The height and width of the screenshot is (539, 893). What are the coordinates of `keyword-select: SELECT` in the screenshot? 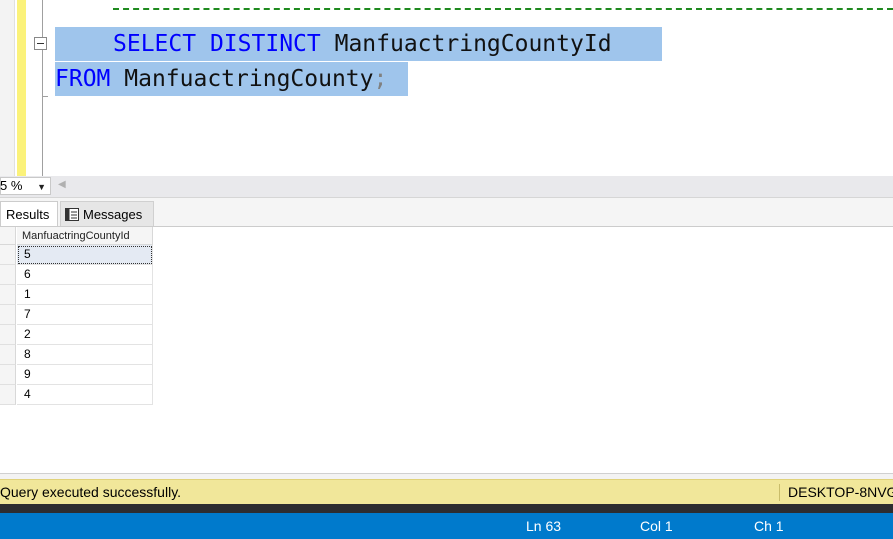 It's located at (155, 44).